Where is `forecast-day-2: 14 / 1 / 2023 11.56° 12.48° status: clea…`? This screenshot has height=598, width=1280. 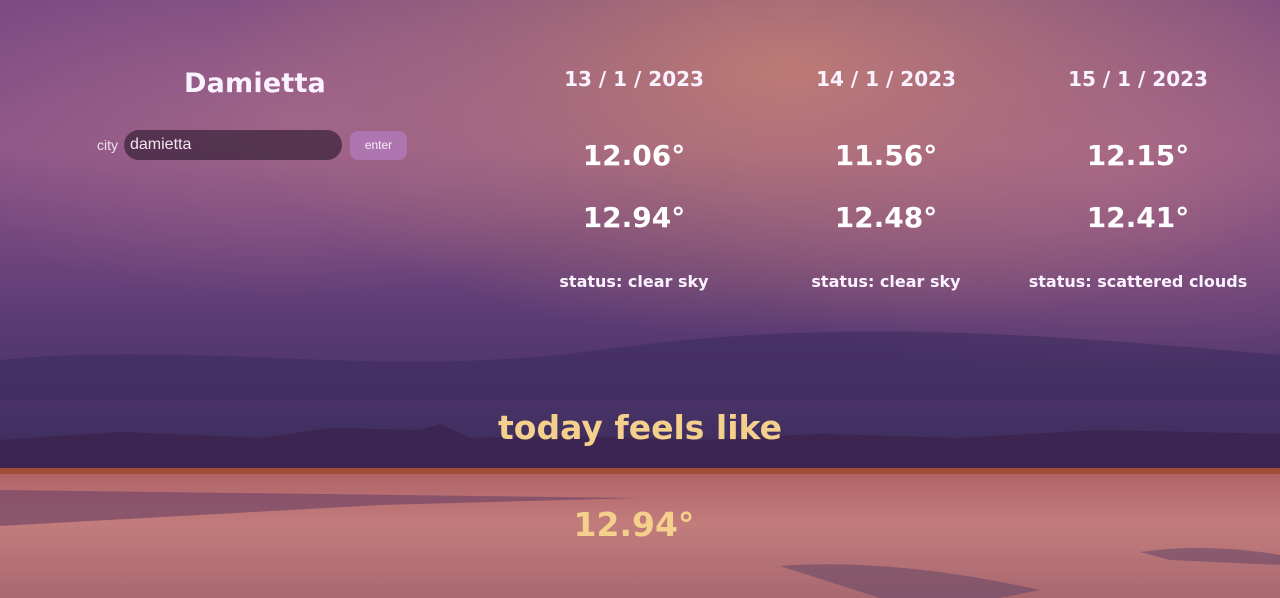 forecast-day-2: 14 / 1 / 2023 11.56° 12.48° status: clea… is located at coordinates (886, 179).